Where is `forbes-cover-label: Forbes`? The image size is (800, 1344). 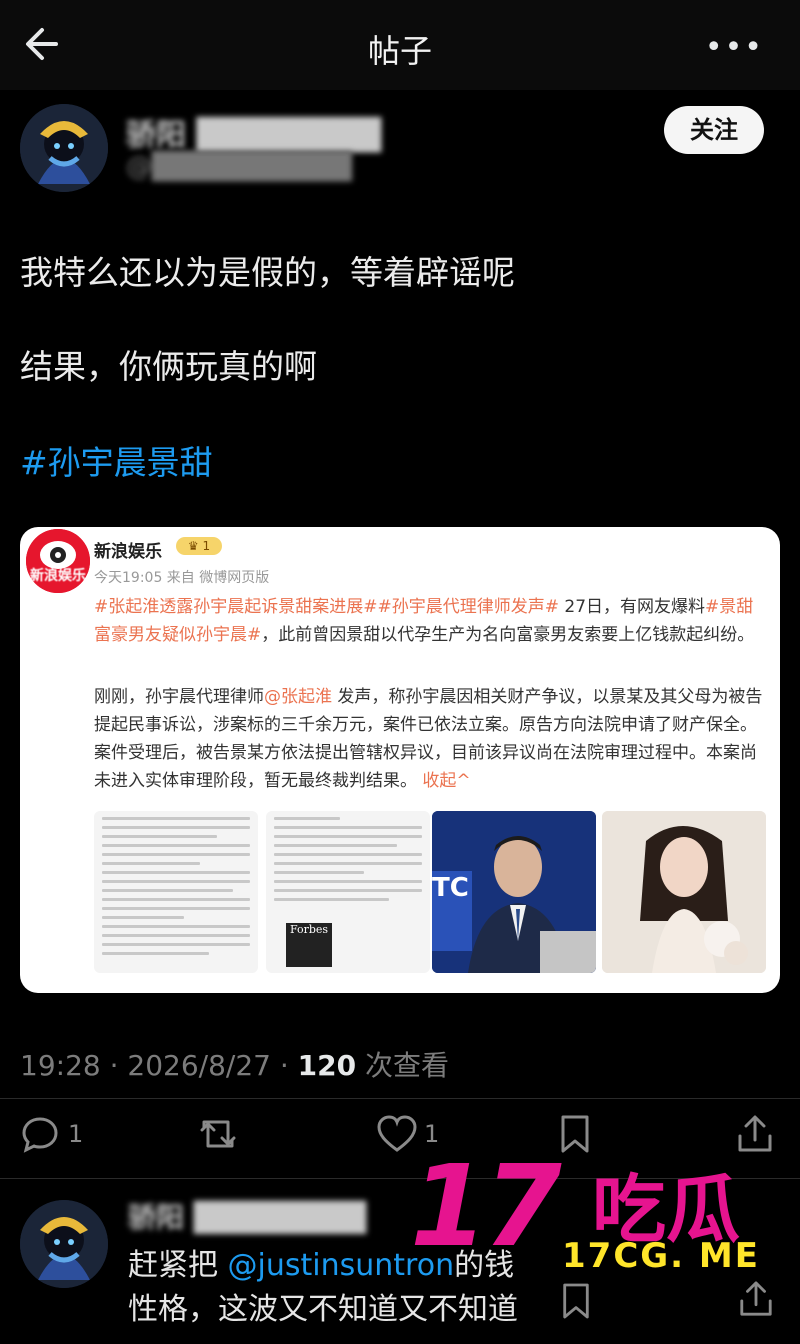
forbes-cover-label: Forbes is located at coordinates (309, 945).